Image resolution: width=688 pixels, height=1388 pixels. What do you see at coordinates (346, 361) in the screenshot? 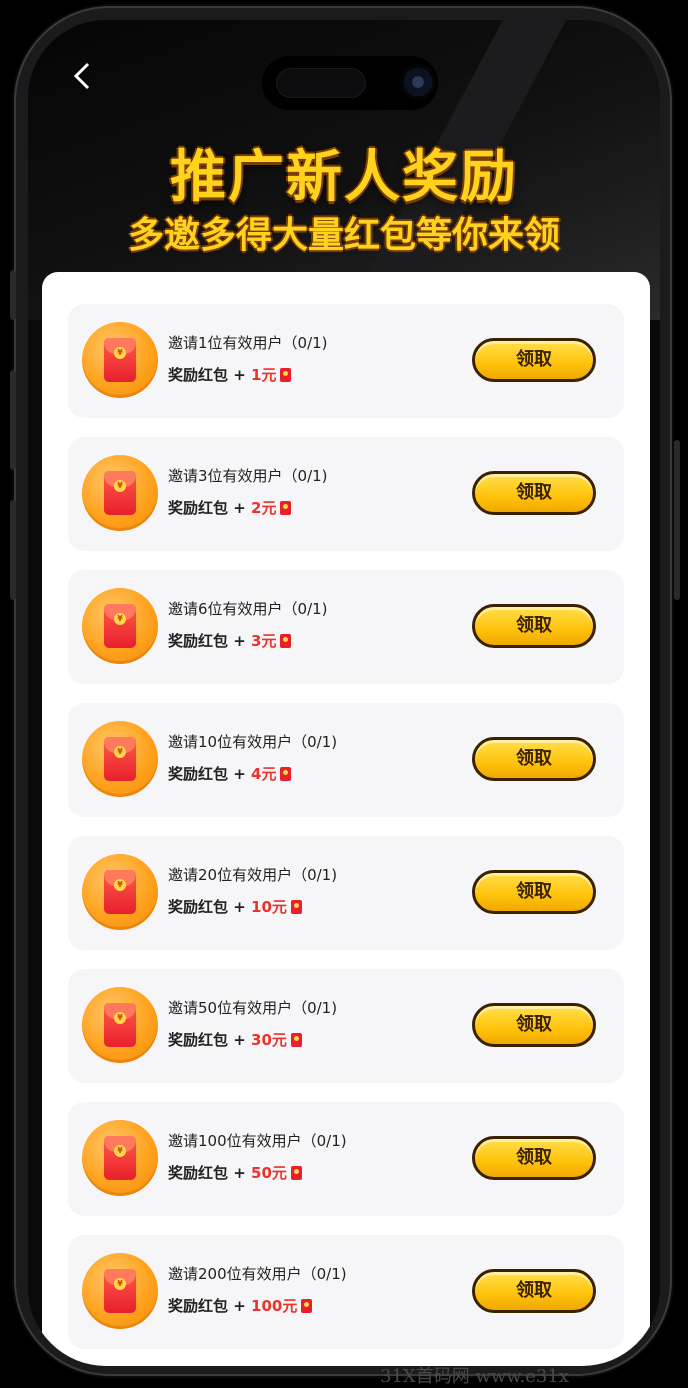
I see `reward-card: ¥ 邀请1位有效用户（0/1) 奖励红包 + 1元 领取` at bounding box center [346, 361].